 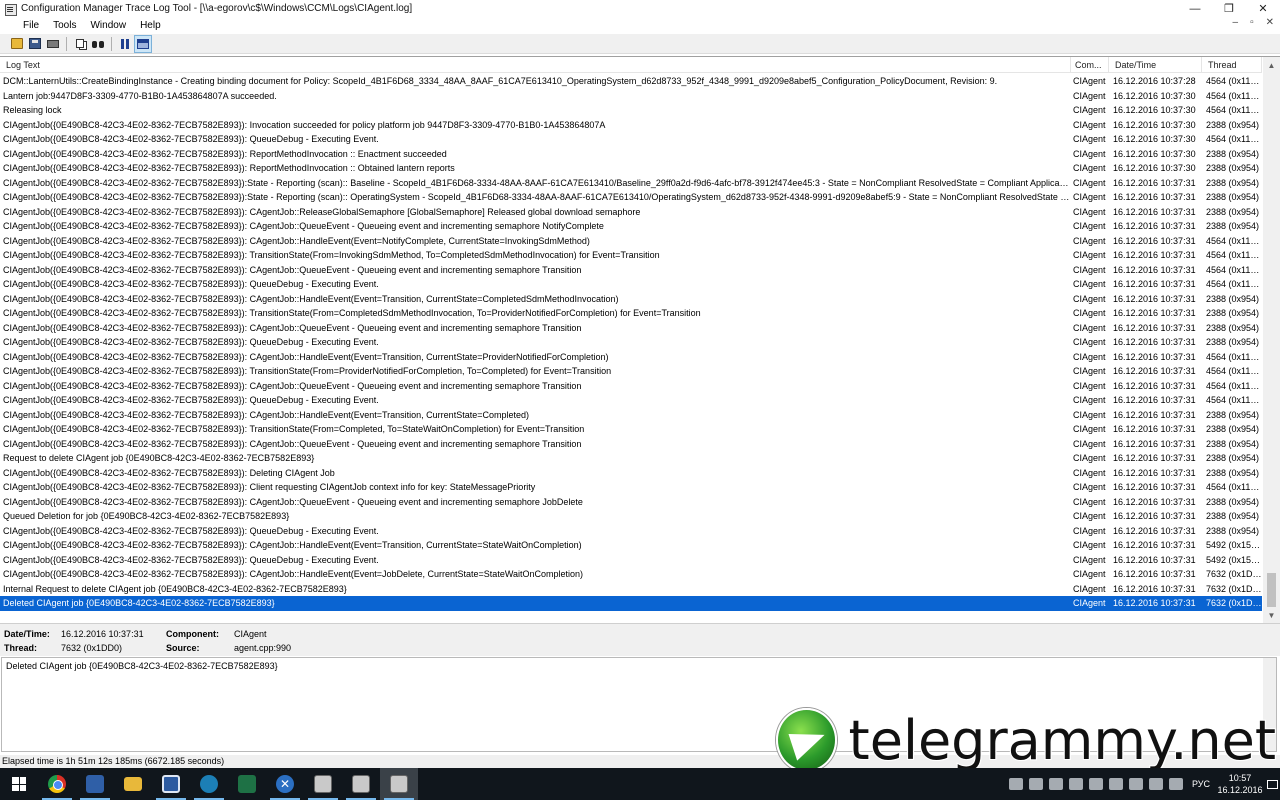 What do you see at coordinates (1154, 284) in the screenshot?
I see `log-row-datetime: 16.12.2016 10:37:31` at bounding box center [1154, 284].